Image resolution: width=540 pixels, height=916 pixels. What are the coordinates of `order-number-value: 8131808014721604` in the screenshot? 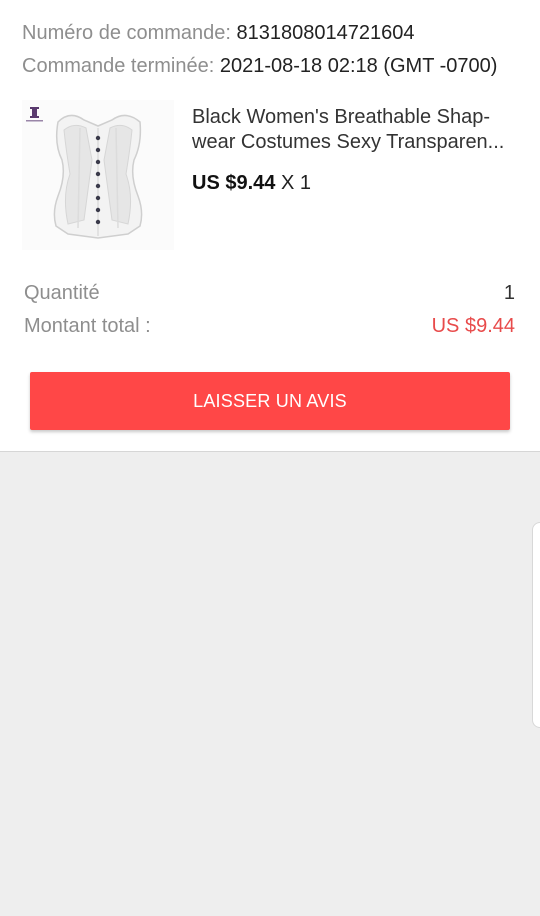 It's located at (325, 33).